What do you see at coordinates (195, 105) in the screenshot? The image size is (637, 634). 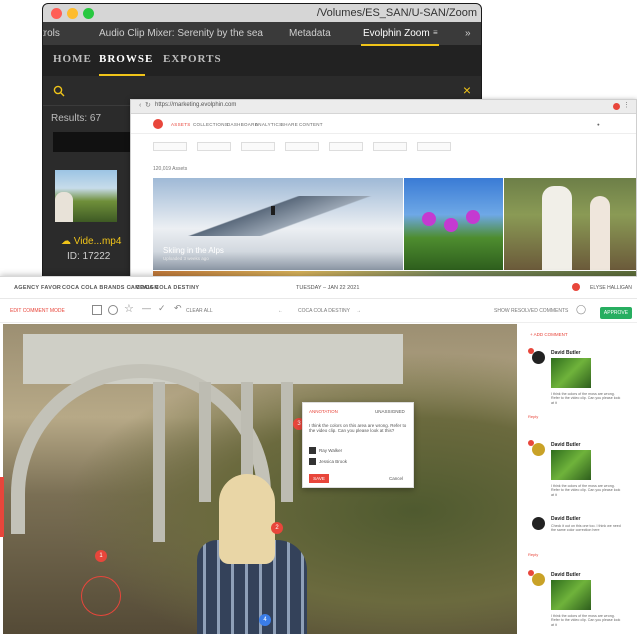 I see `url-bar: https://marketing.evolphin.com` at bounding box center [195, 105].